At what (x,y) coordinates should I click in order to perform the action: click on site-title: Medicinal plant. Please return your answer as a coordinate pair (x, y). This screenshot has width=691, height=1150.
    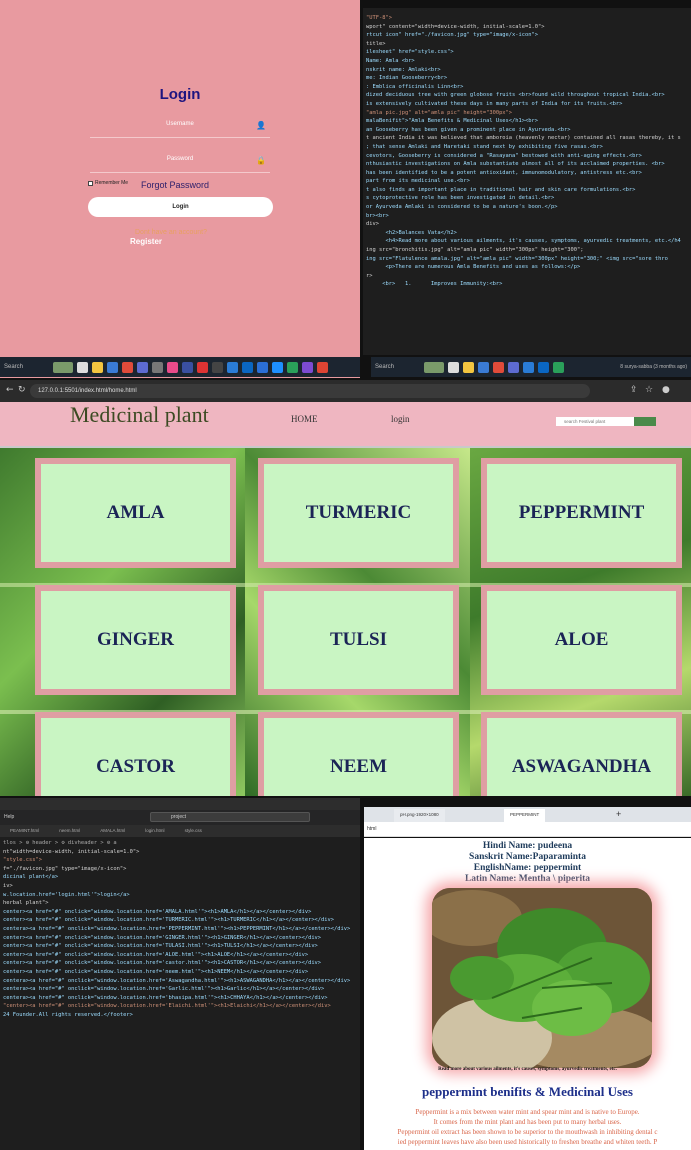
    Looking at the image, I should click on (139, 415).